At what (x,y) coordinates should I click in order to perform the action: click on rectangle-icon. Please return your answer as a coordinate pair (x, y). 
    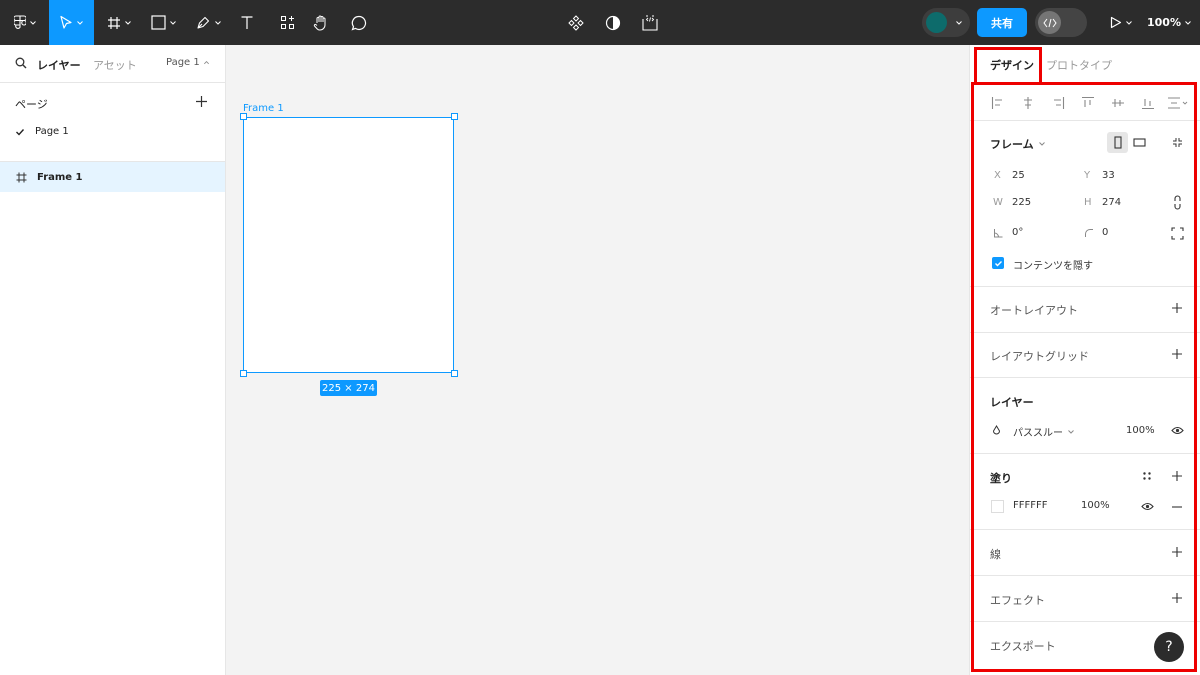
    Looking at the image, I should click on (158, 22).